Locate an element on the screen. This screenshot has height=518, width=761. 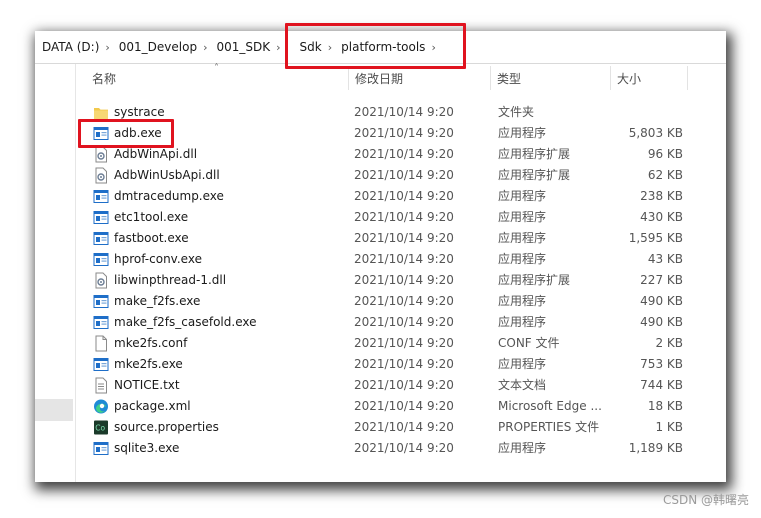
file-name: etc1tool.exe is located at coordinates (151, 217).